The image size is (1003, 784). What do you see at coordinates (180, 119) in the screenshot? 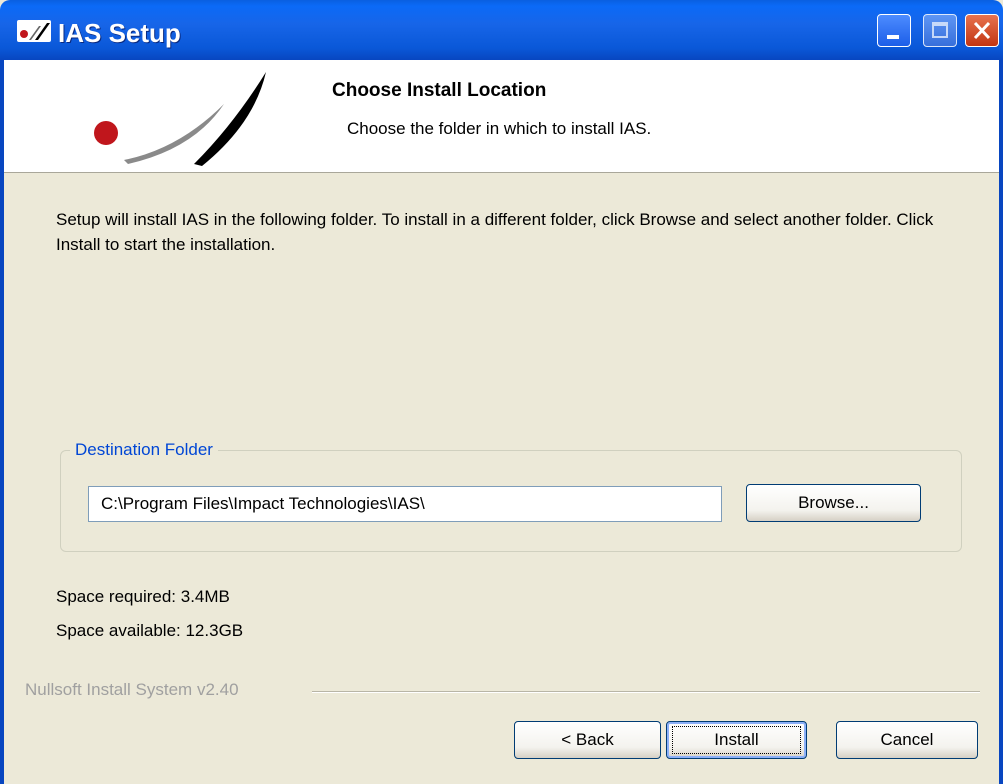
I see `ias-logo` at bounding box center [180, 119].